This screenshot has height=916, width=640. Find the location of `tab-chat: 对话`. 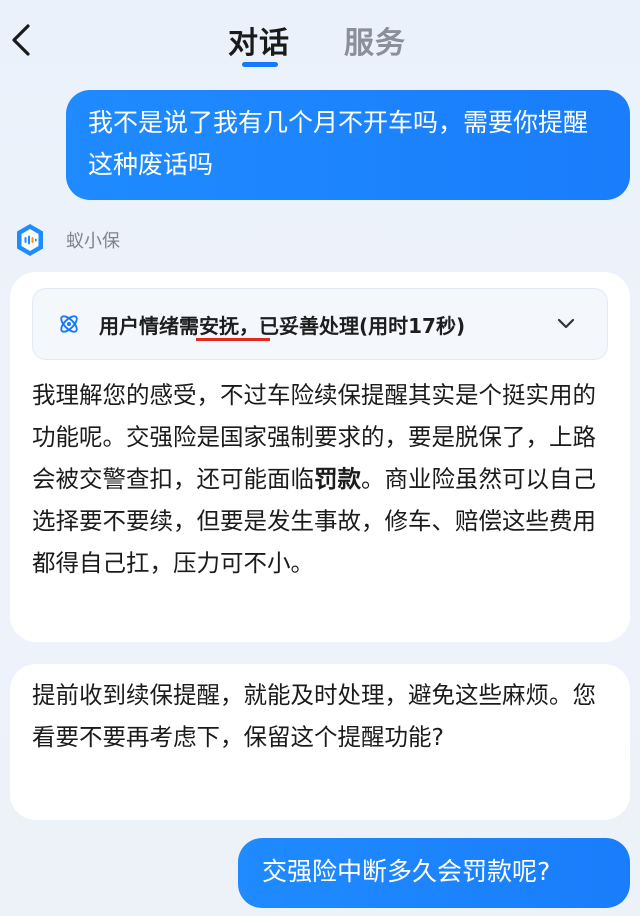

tab-chat: 对话 is located at coordinates (259, 40).